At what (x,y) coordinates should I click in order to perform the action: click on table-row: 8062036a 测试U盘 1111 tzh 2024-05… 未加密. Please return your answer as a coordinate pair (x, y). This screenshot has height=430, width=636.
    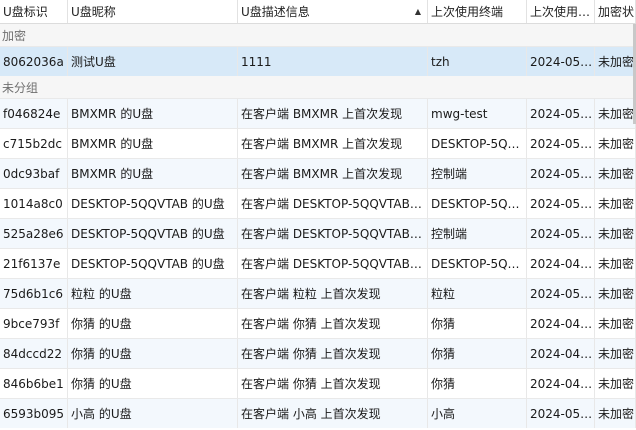
    Looking at the image, I should click on (318, 61).